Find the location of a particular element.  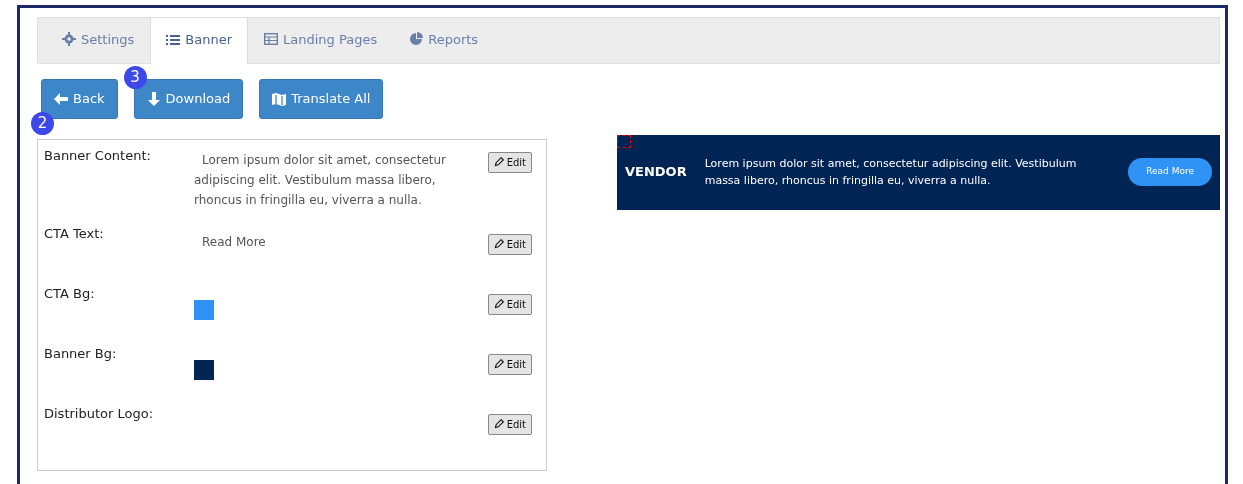

tab: Banner is located at coordinates (199, 40).